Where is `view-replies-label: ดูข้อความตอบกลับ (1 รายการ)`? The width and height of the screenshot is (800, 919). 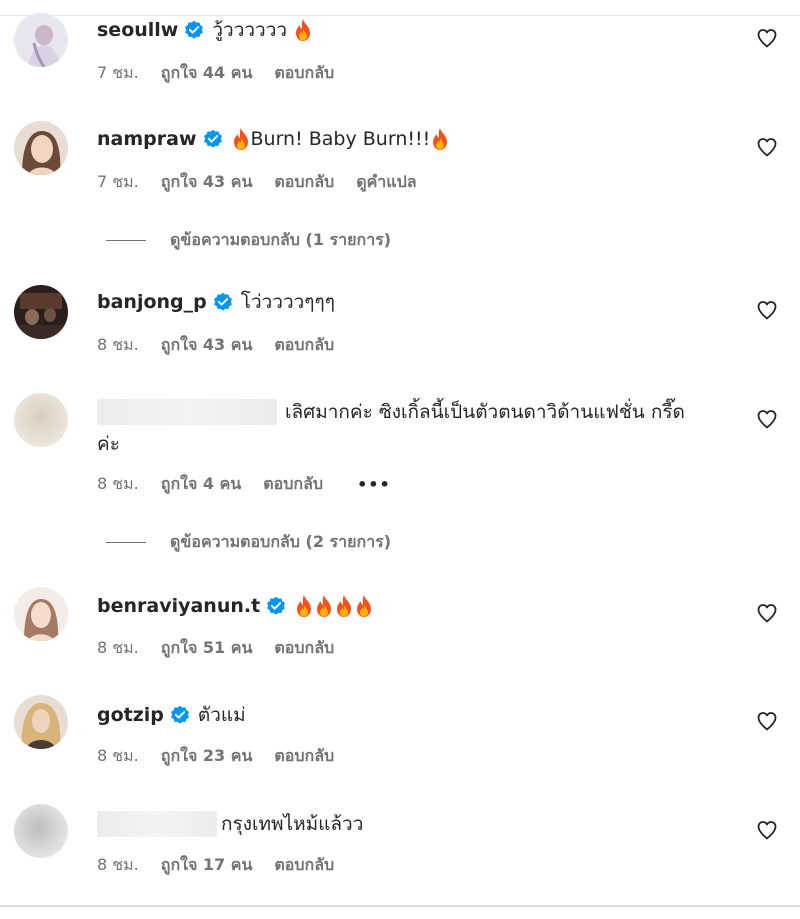
view-replies-label: ดูข้อความตอบกลับ (1 รายการ) is located at coordinates (281, 239).